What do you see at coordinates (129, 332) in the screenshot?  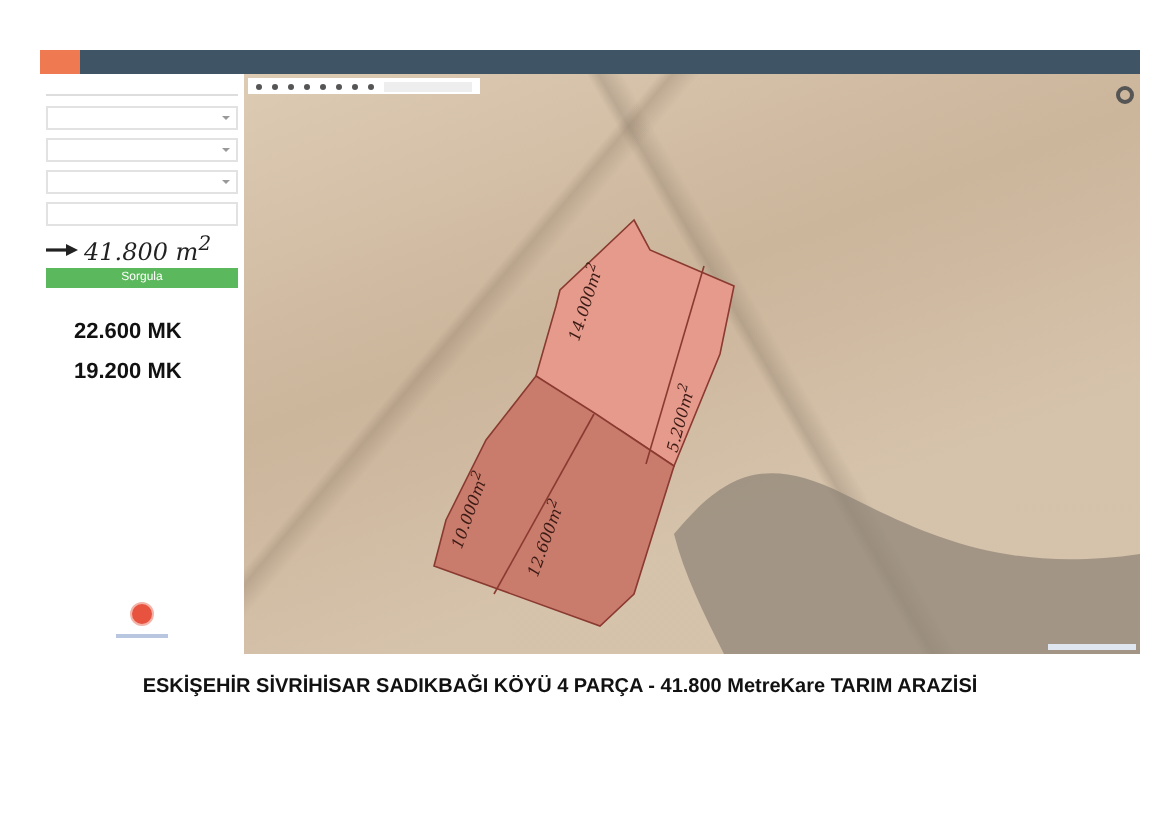 I see `area-total: 22.600 MK` at bounding box center [129, 332].